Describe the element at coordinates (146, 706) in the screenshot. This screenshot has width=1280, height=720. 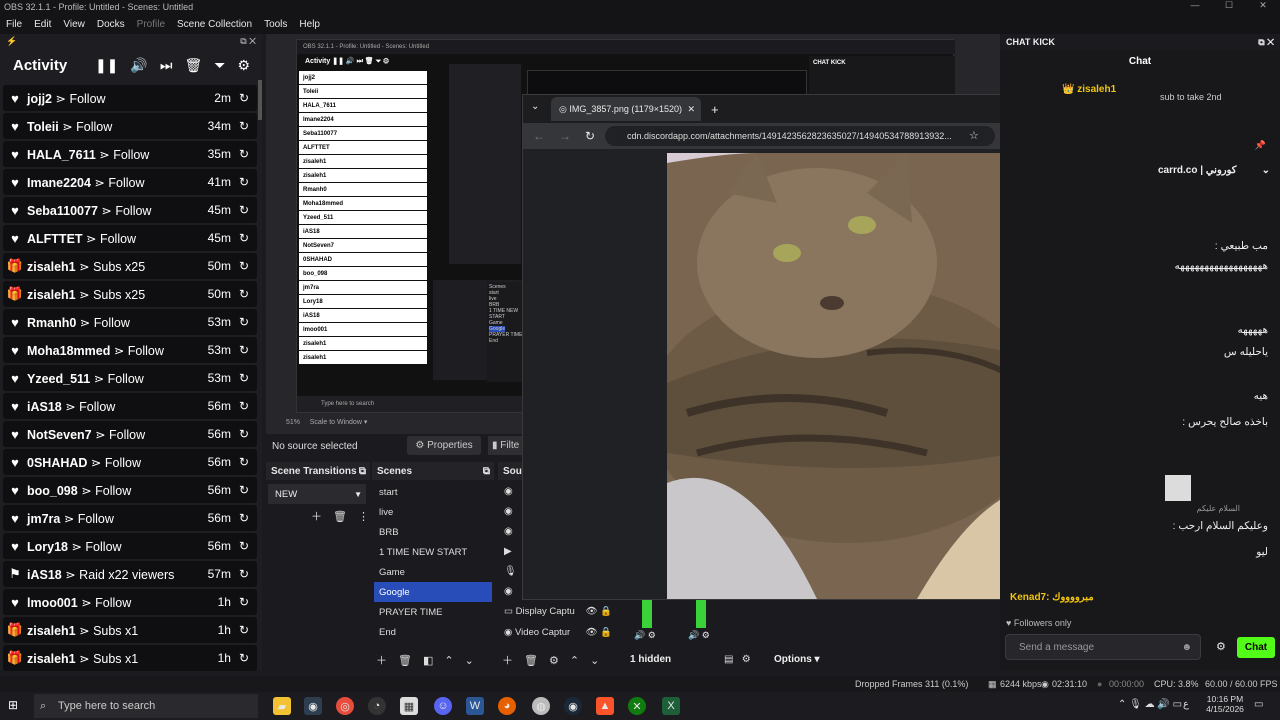
I see `taskbar-search: ⌕ Type here to search` at that location.